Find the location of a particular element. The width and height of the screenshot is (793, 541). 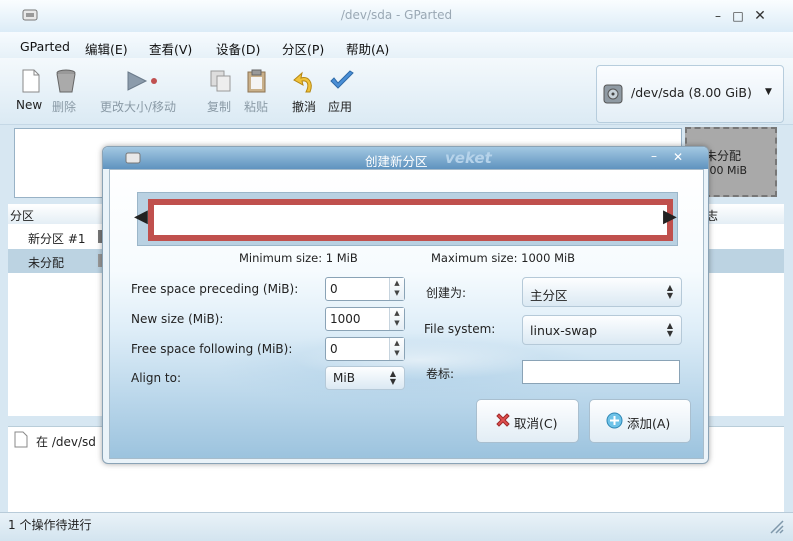

copy-button: 复制 is located at coordinates (221, 90).